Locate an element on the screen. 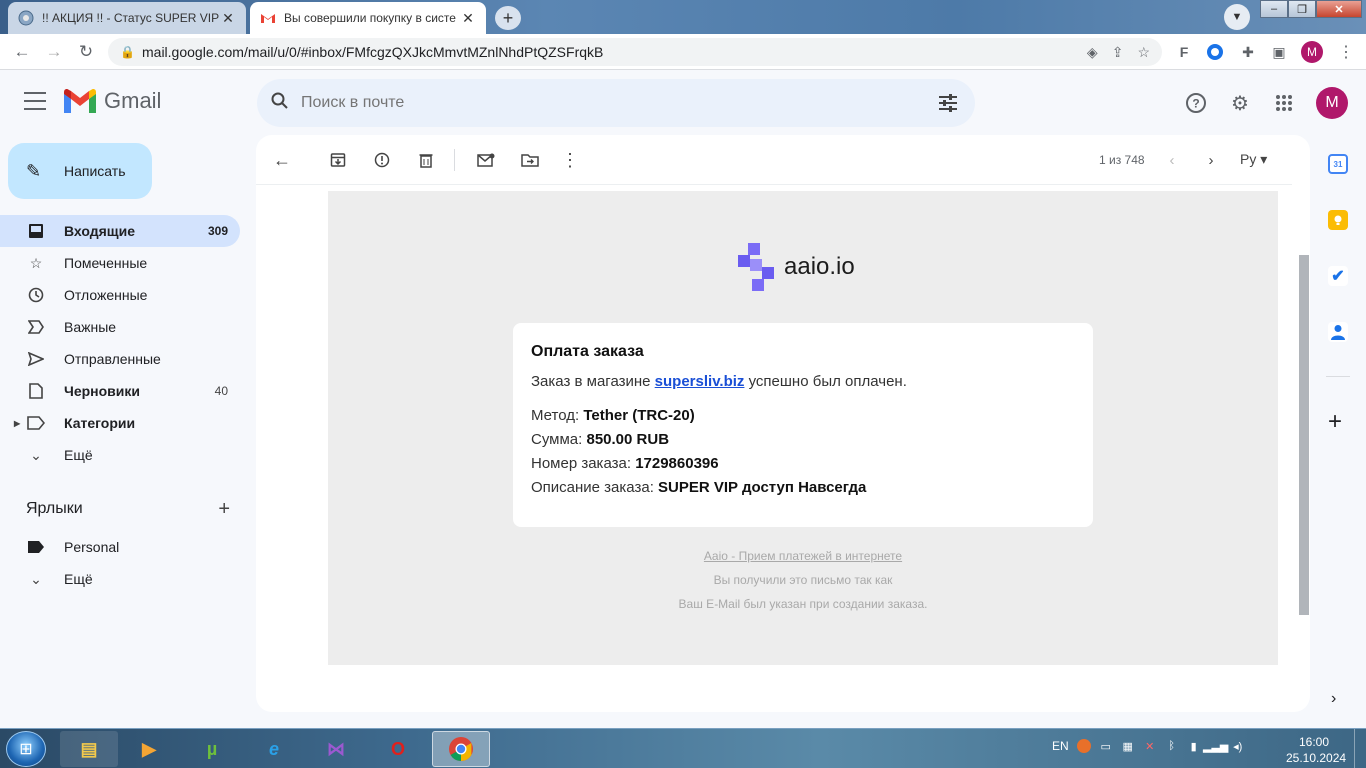 This screenshot has width=1366, height=768. lock-icon: 🔒 is located at coordinates (127, 52).